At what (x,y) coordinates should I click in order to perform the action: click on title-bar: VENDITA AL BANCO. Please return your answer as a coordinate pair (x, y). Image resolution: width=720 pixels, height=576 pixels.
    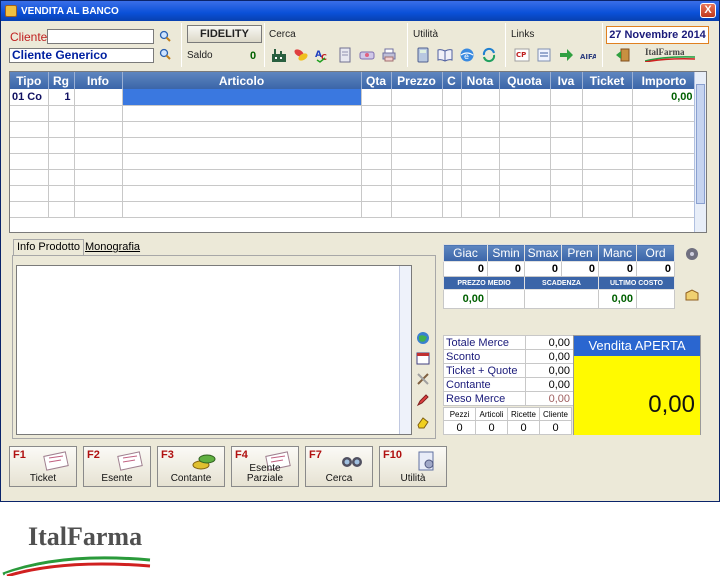
    Looking at the image, I should click on (360, 11).